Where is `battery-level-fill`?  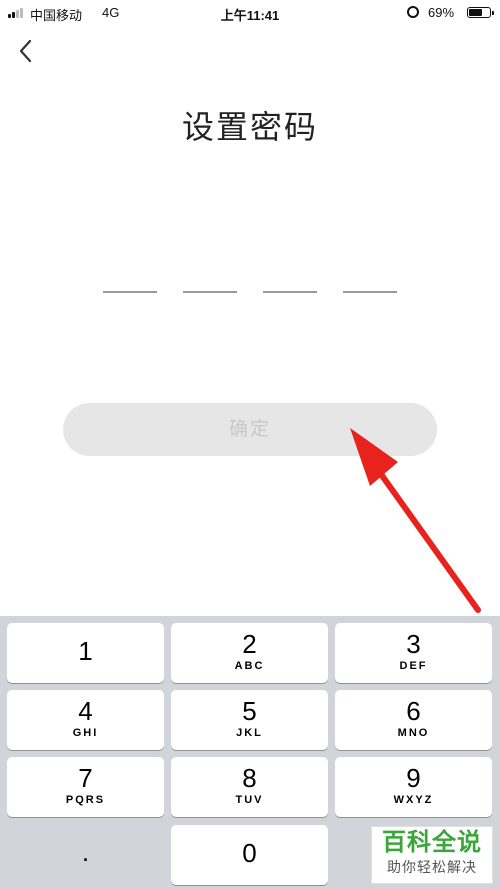
battery-level-fill is located at coordinates (475, 12).